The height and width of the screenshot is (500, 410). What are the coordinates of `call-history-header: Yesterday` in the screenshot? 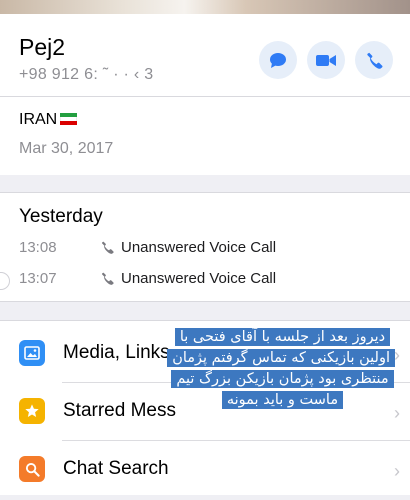 It's located at (61, 216).